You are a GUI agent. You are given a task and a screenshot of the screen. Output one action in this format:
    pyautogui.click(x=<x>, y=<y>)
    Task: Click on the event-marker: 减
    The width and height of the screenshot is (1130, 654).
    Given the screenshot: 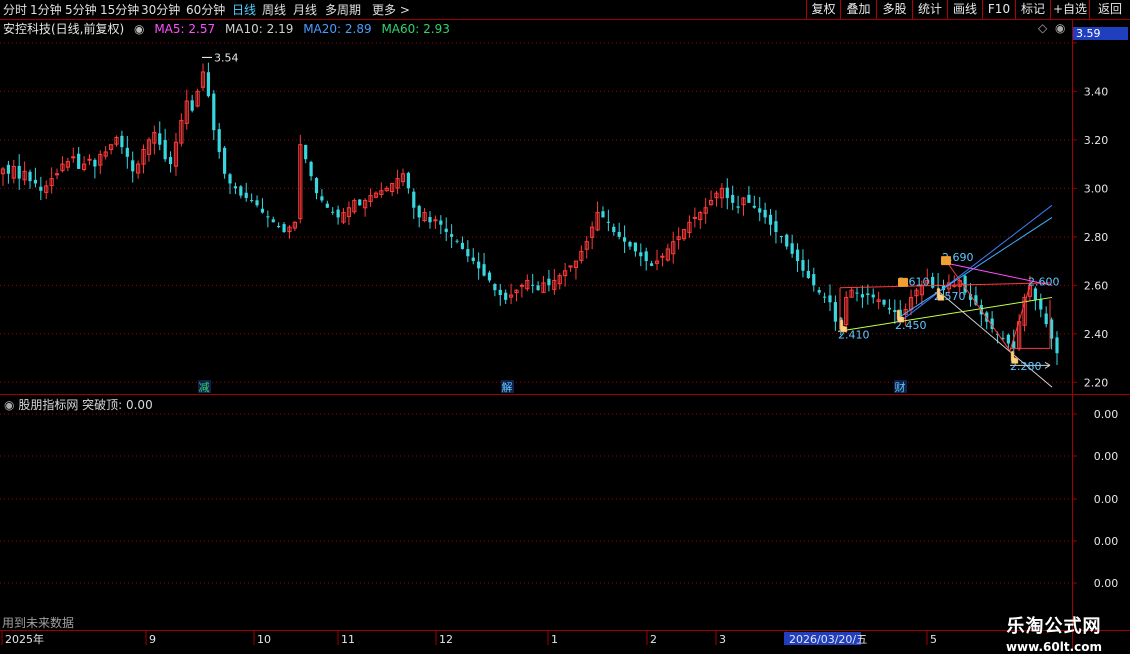 What is the action you would take?
    pyautogui.click(x=204, y=387)
    